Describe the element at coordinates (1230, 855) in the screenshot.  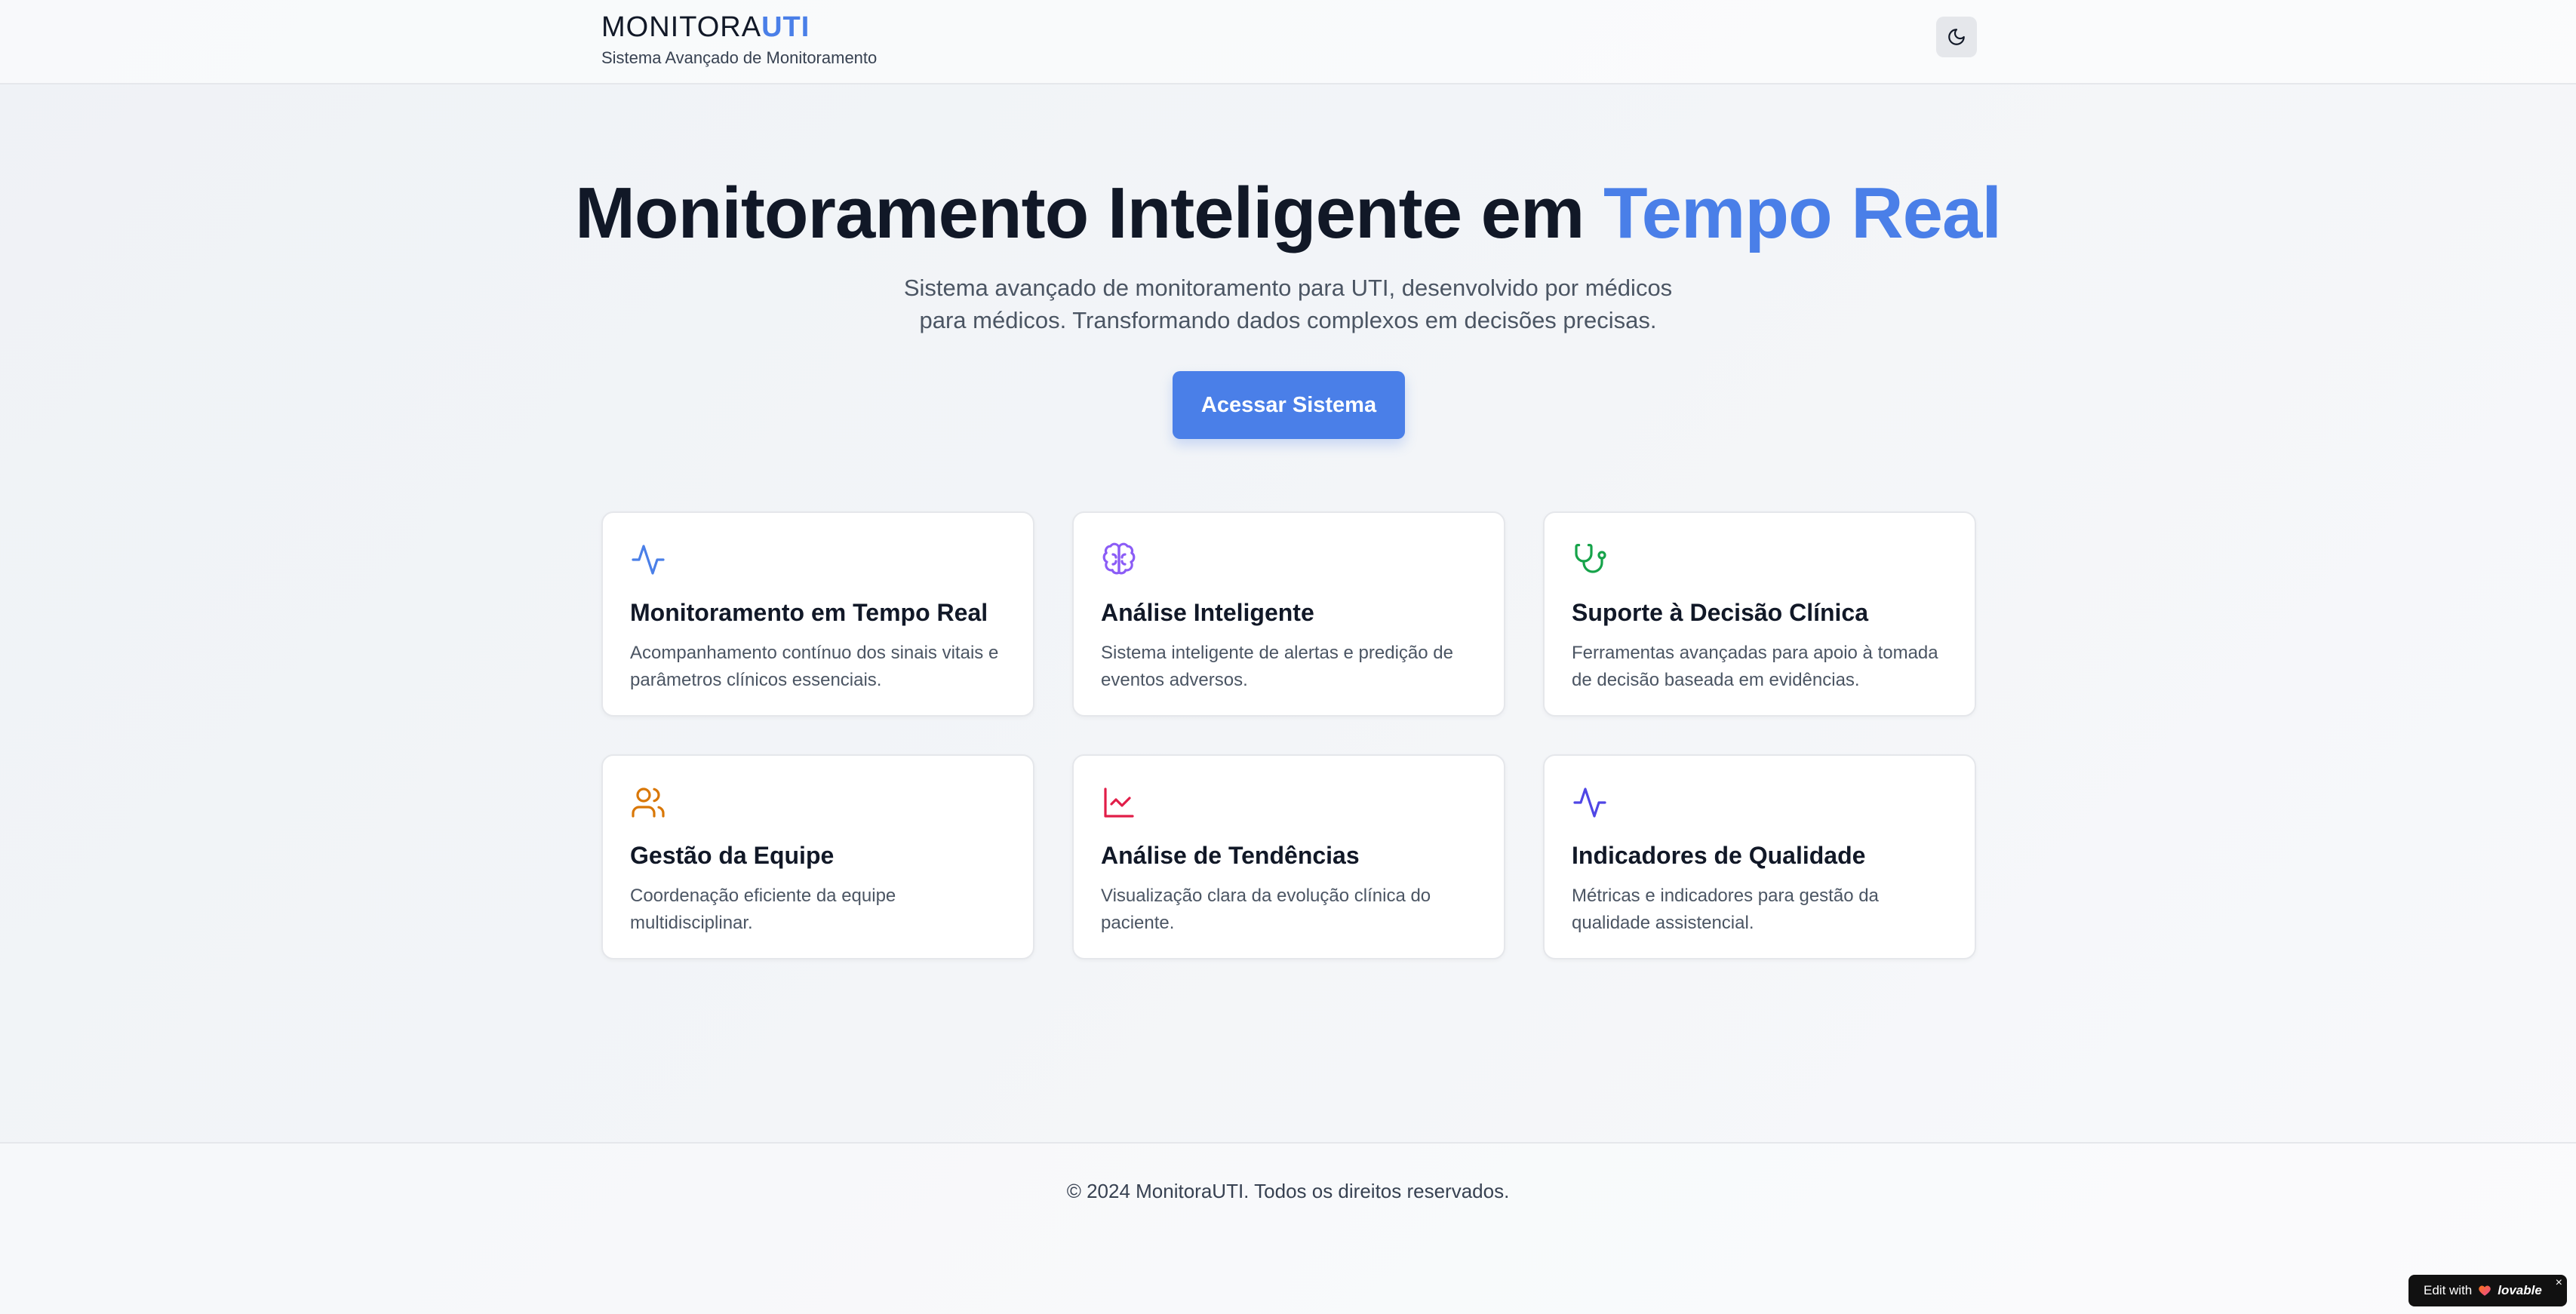
I see `feature-title: Análise de Tendências` at that location.